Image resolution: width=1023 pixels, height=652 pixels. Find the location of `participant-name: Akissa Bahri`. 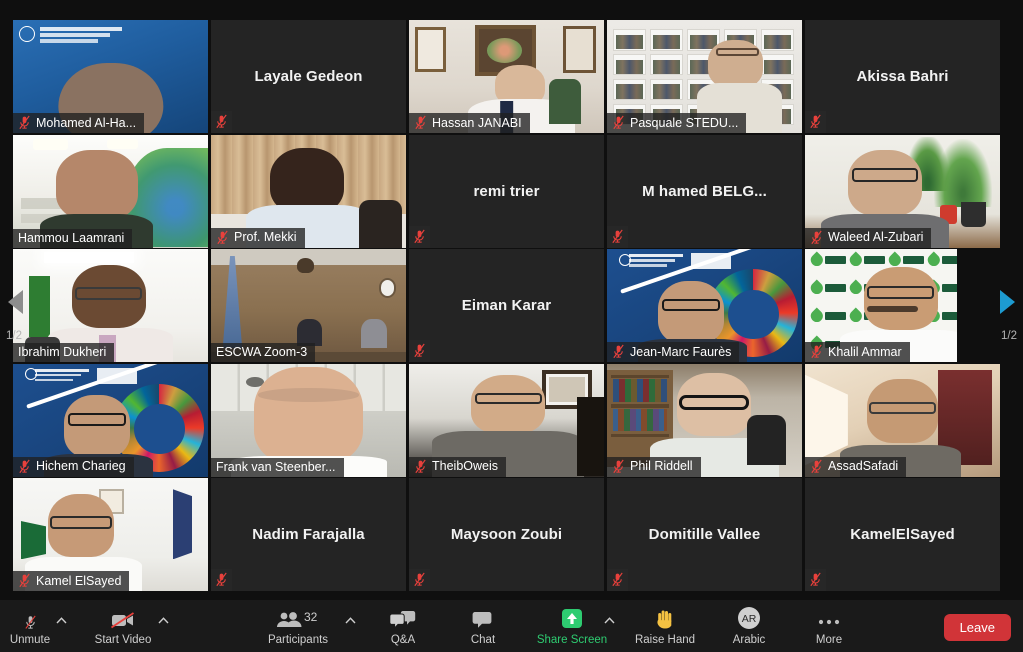

participant-name: Akissa Bahri is located at coordinates (902, 76).